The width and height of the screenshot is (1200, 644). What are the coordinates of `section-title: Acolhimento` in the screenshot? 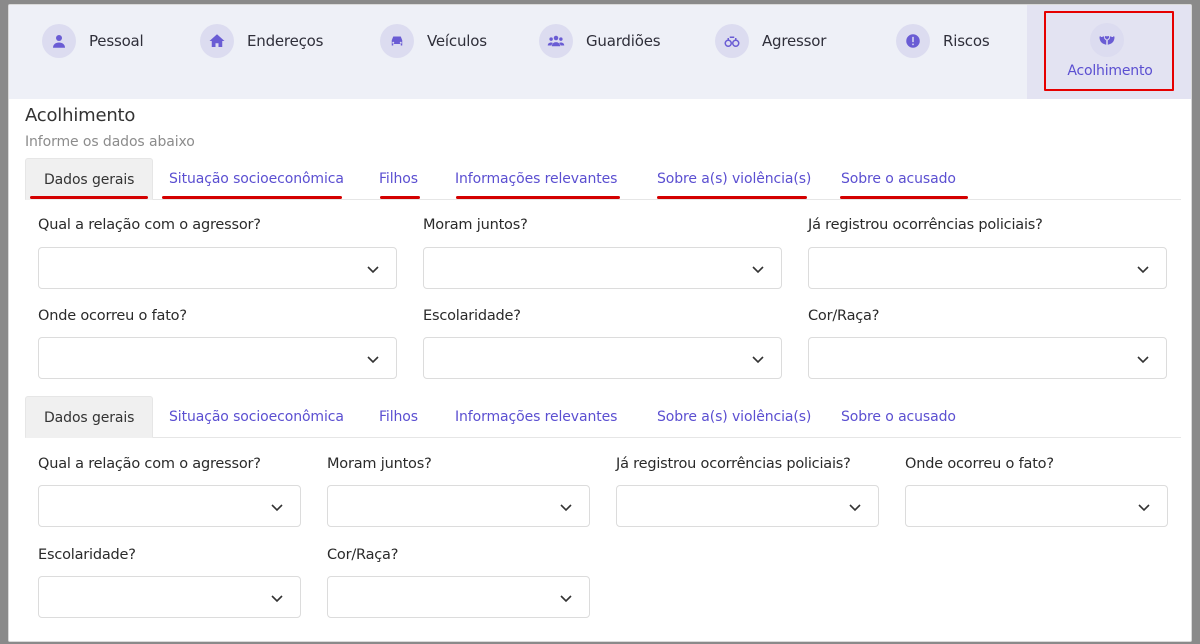 It's located at (80, 115).